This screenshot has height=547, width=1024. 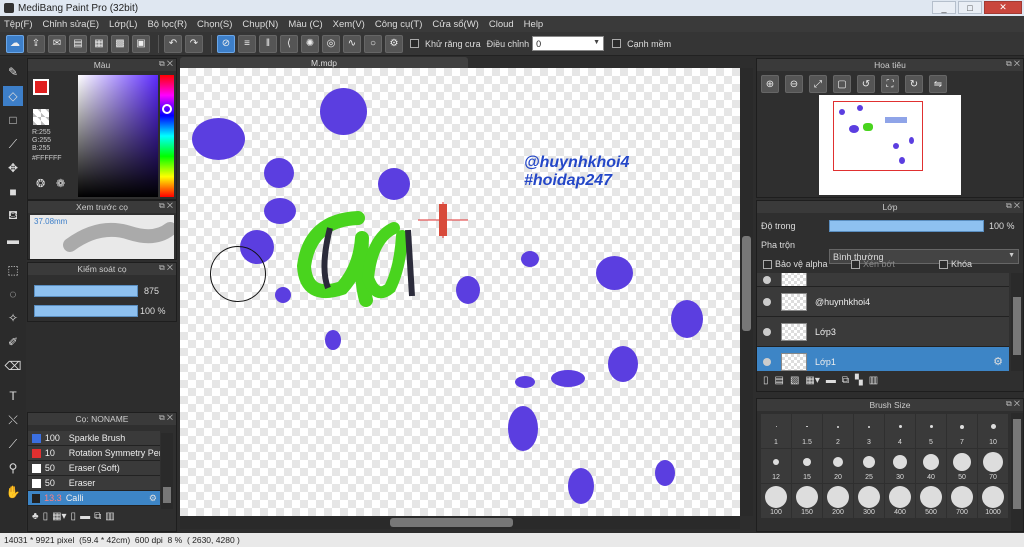 I want to click on brush-size-option: 25, so click(x=869, y=466).